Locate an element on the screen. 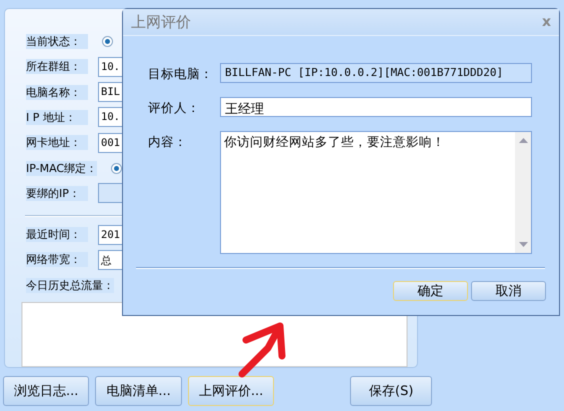 This screenshot has height=411, width=564. scroll-up-icon is located at coordinates (523, 140).